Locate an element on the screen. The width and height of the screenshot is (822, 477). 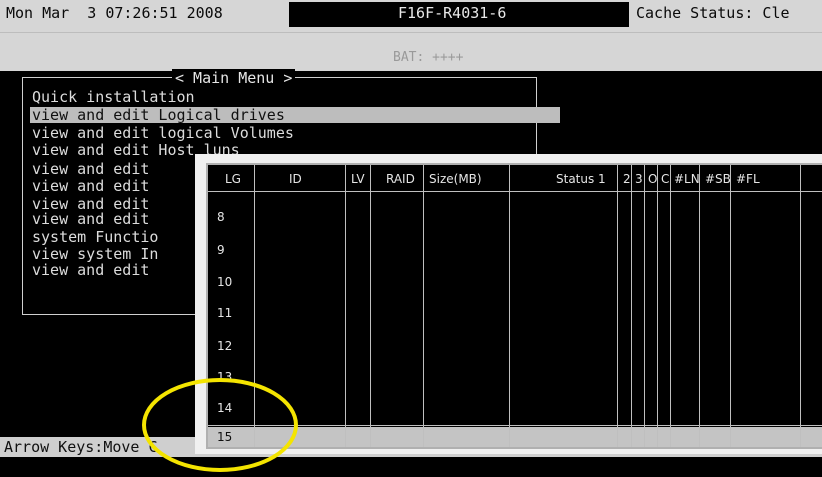
cache-status: Cache Status: Cle is located at coordinates (713, 13).